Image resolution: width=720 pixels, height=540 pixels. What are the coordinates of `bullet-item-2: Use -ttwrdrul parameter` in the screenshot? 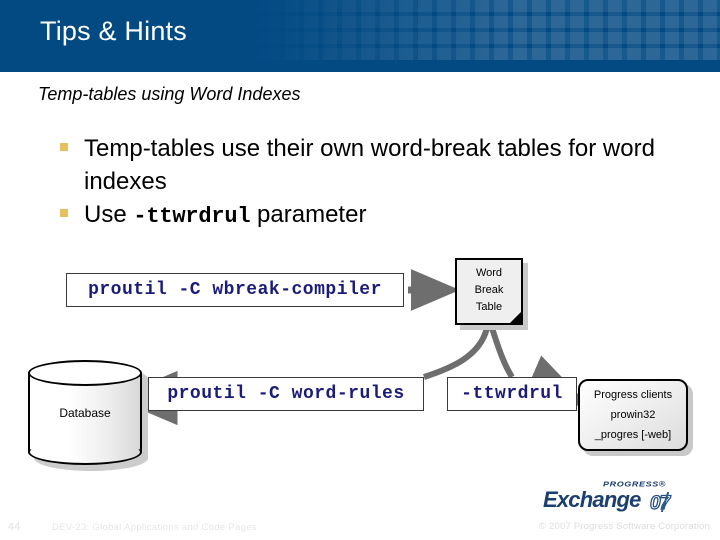 It's located at (363, 215).